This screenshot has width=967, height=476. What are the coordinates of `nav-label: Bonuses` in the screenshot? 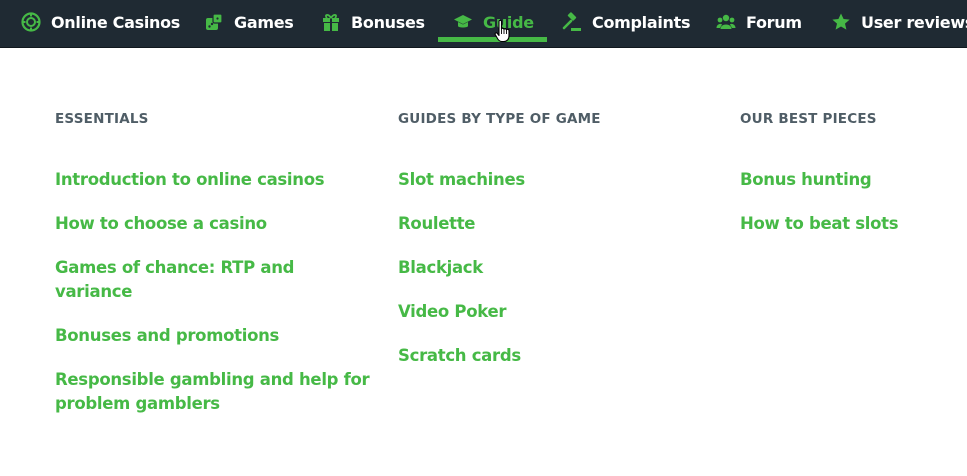 It's located at (388, 22).